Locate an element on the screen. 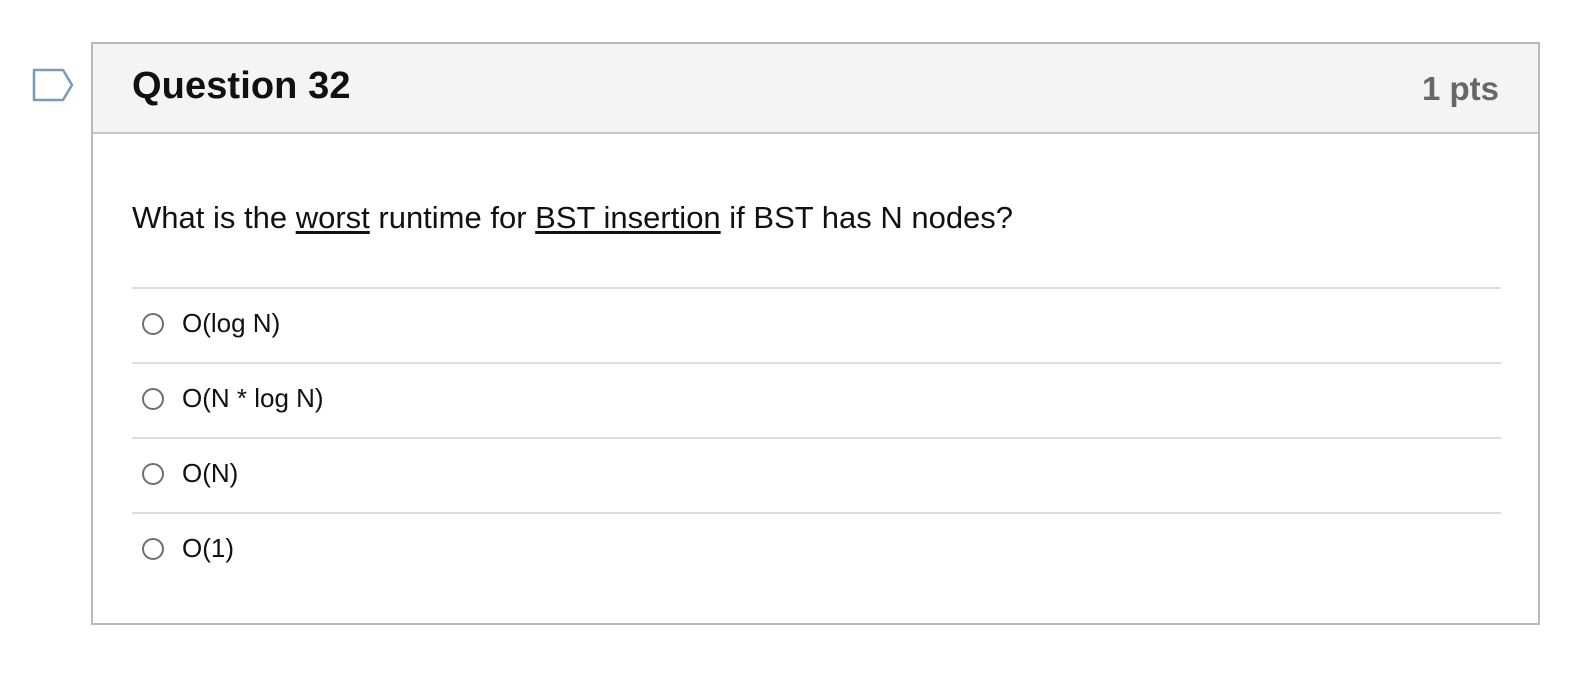 The width and height of the screenshot is (1590, 688). answer-option: O(N * log N) is located at coordinates (816, 401).